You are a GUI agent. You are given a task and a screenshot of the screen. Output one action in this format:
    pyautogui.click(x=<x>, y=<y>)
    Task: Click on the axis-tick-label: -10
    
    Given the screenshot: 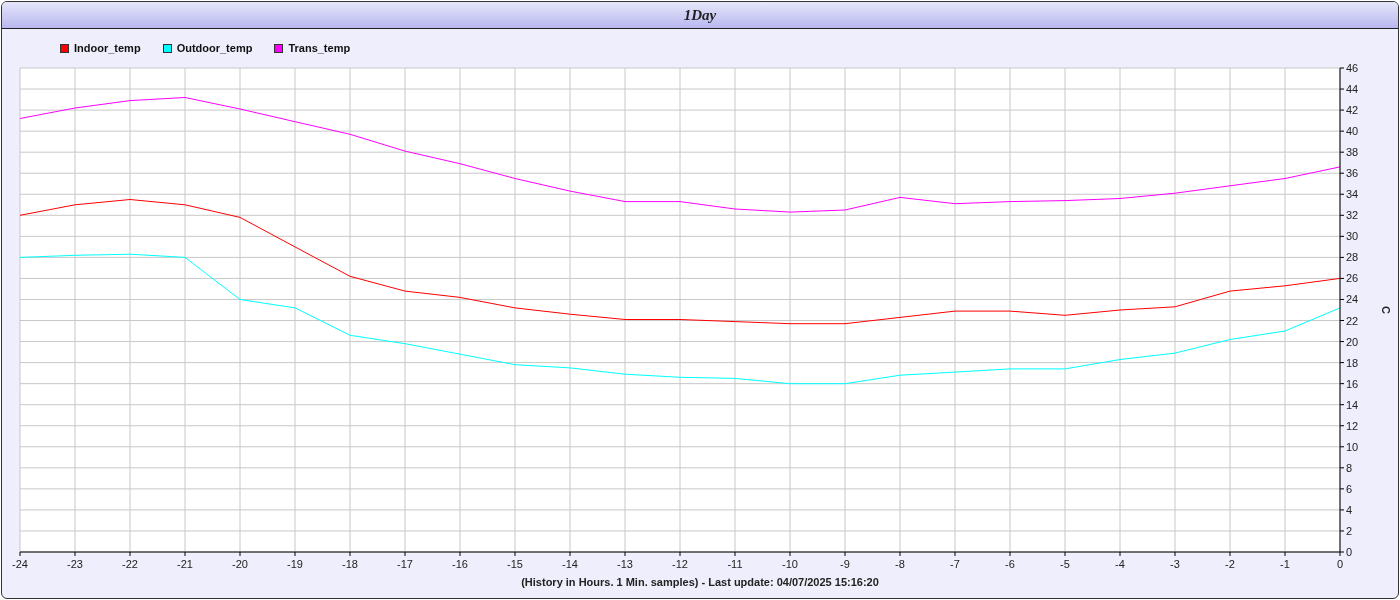 What is the action you would take?
    pyautogui.click(x=790, y=564)
    